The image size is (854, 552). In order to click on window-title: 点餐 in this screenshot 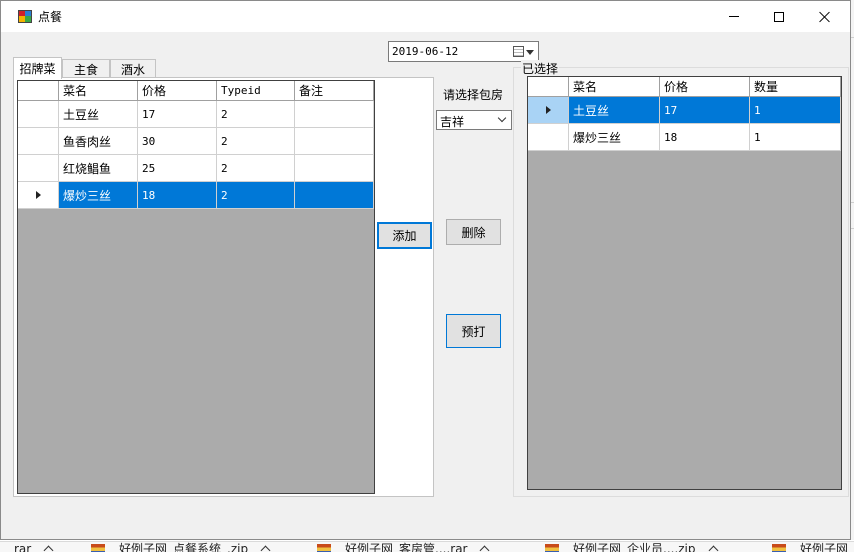, I will do `click(50, 17)`.